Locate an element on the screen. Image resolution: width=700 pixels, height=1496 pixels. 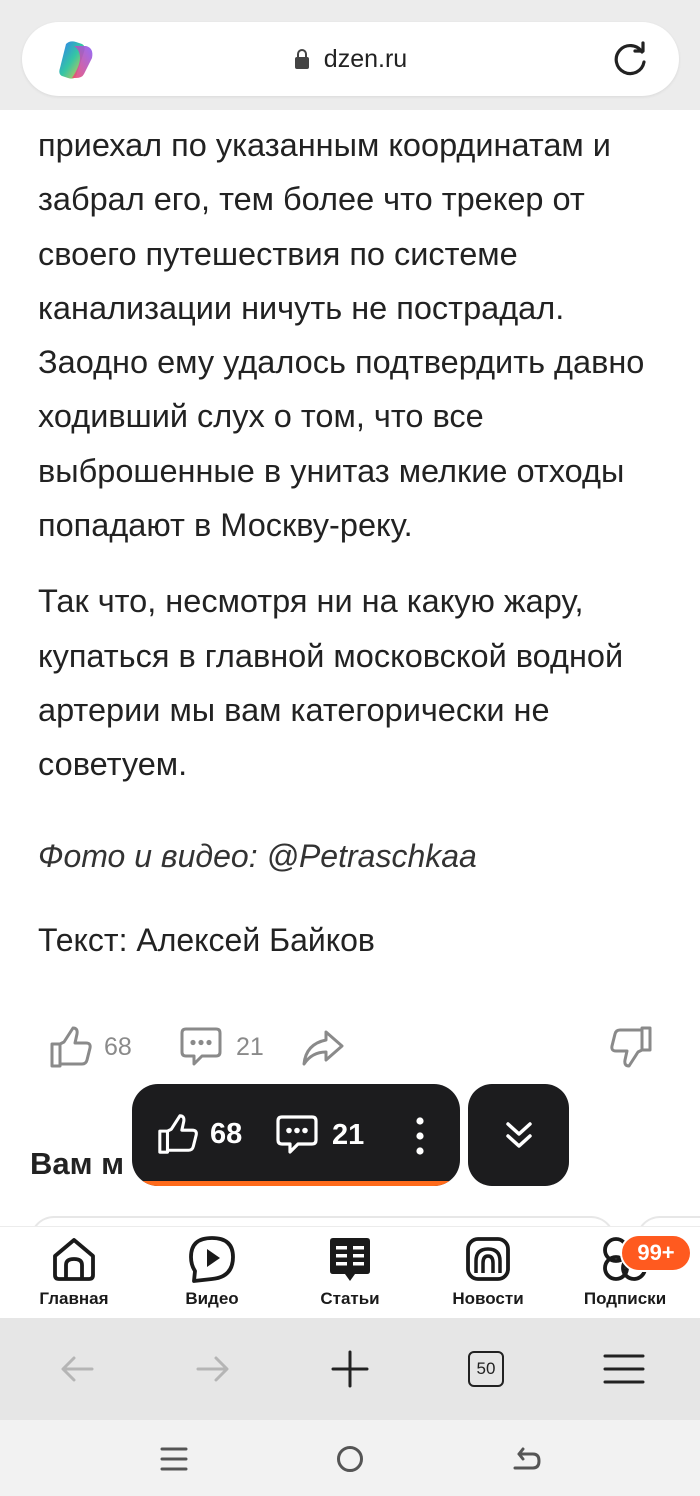
video-icon is located at coordinates (212, 1259).